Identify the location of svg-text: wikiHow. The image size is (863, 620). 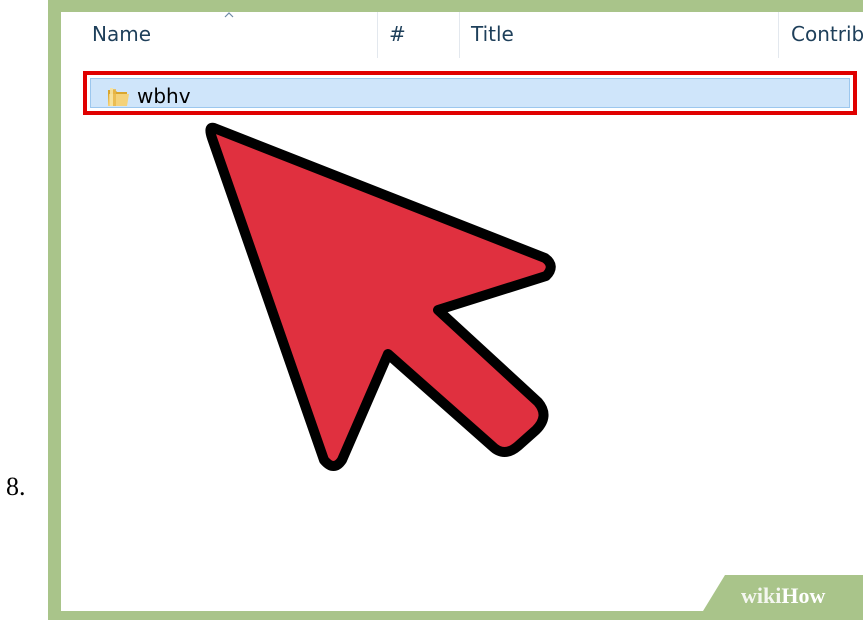
(783, 595).